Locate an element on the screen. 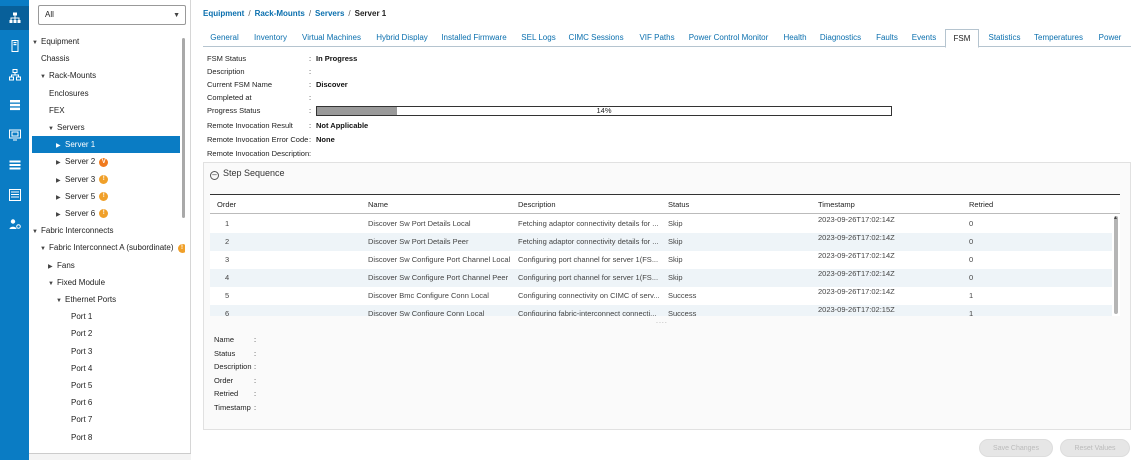  rail-item-network-topology is located at coordinates (14, 18).